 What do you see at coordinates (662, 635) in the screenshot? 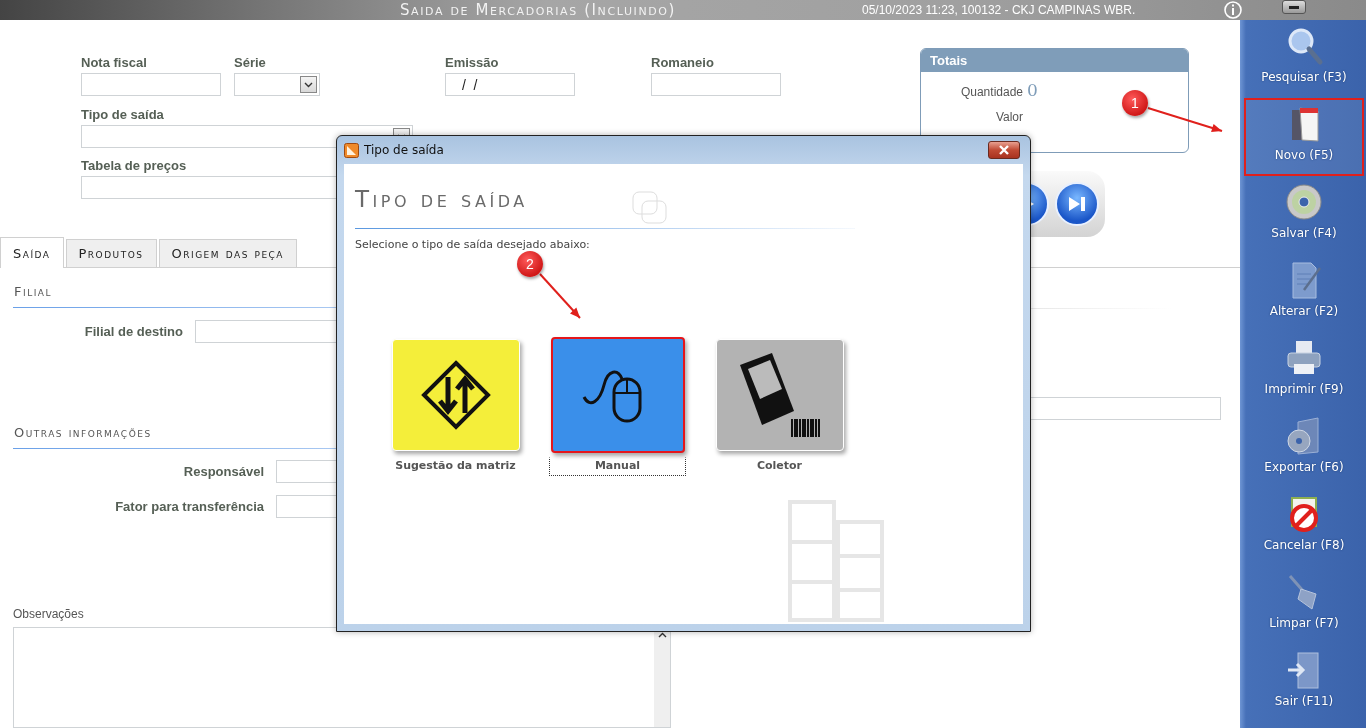
I see `chevron-up-icon` at bounding box center [662, 635].